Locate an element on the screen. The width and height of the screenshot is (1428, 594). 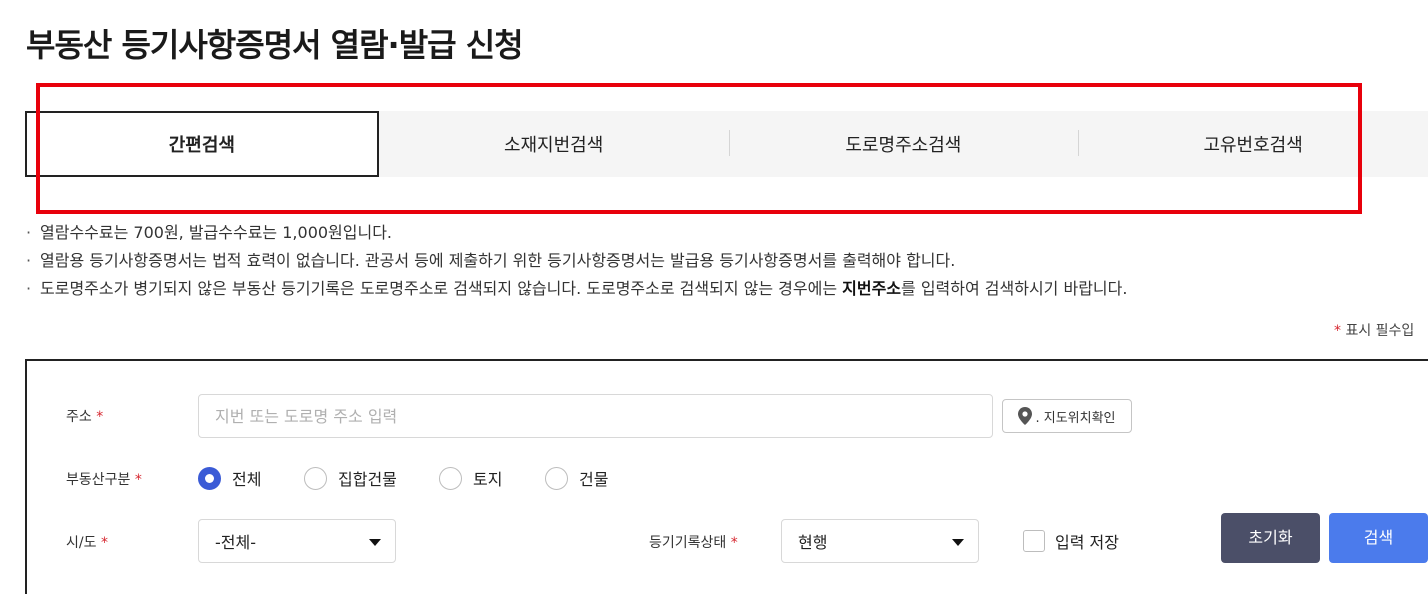
radio-building: 건물 is located at coordinates (576, 478).